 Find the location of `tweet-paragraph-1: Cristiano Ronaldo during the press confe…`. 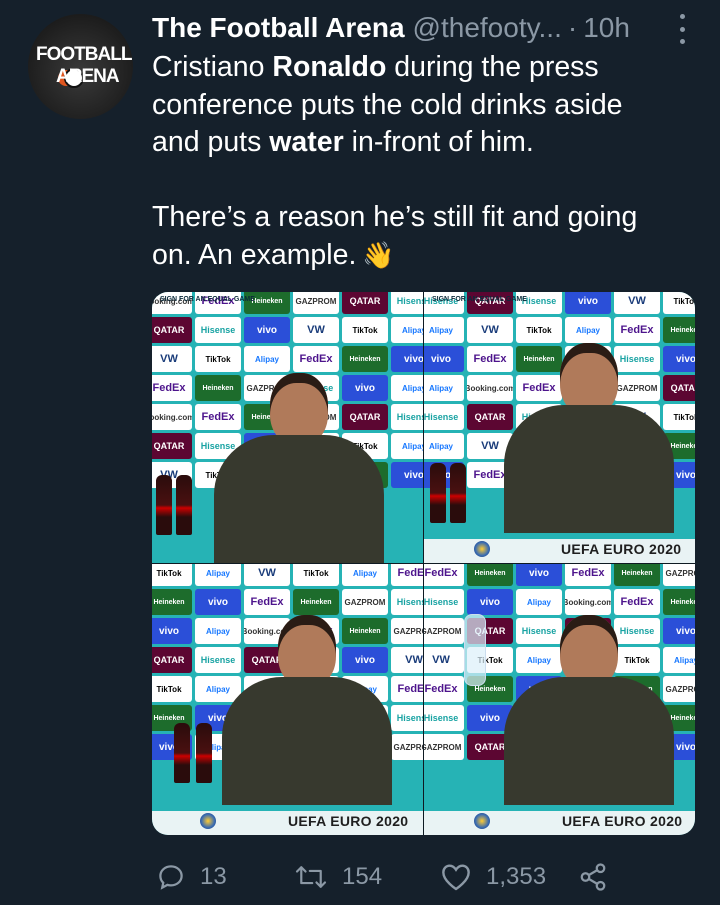

tweet-paragraph-1: Cristiano Ronaldo during the press confe… is located at coordinates (387, 104).